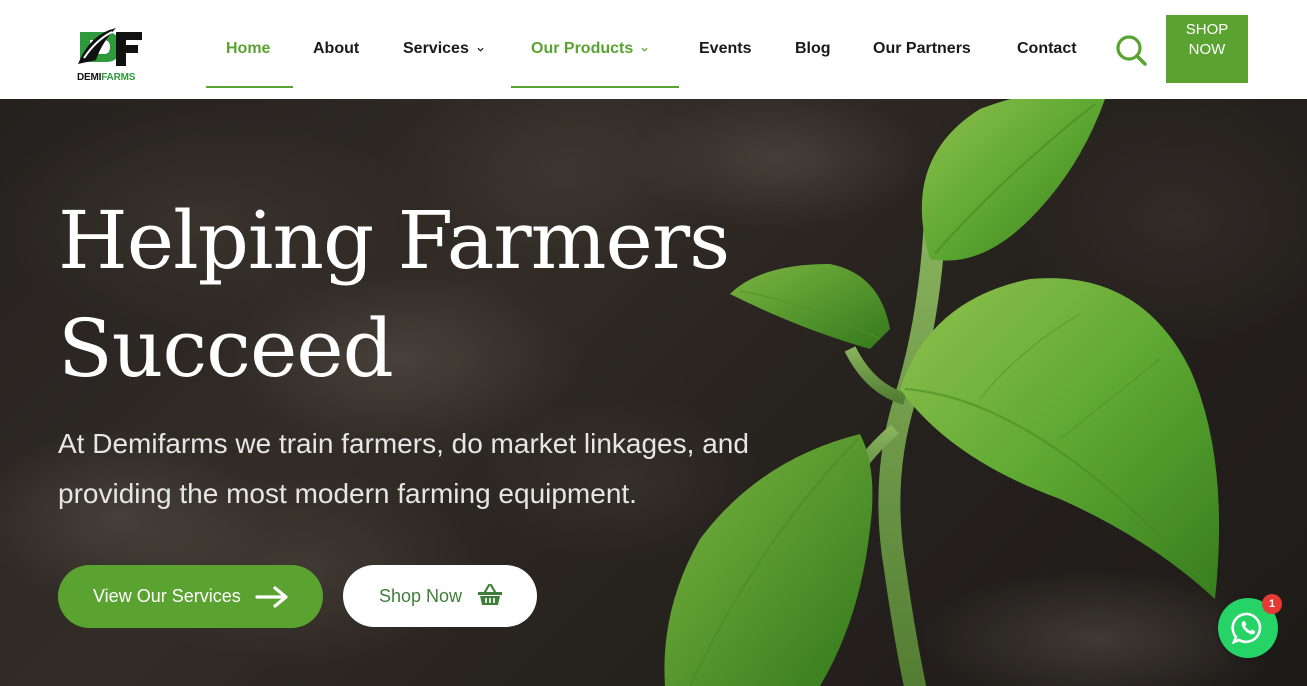  I want to click on nav-blog-label: Blog, so click(813, 48).